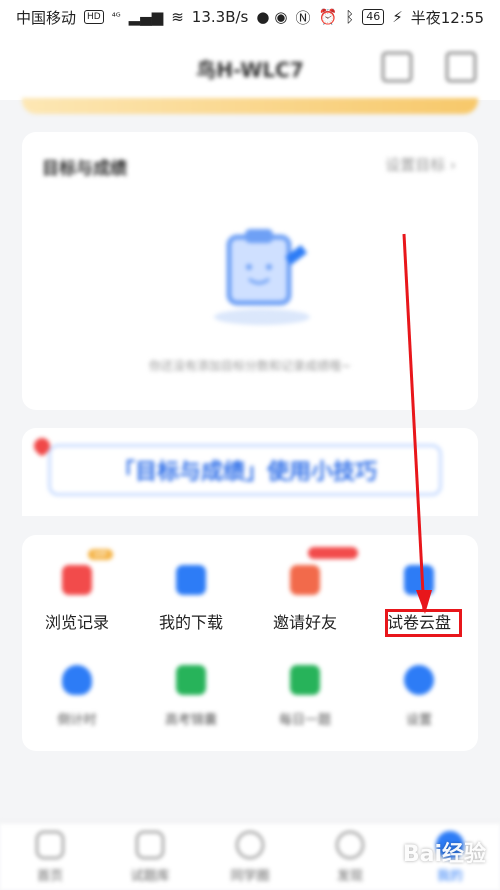  What do you see at coordinates (304, 622) in the screenshot?
I see `tool-label: 邀请好友` at bounding box center [304, 622].